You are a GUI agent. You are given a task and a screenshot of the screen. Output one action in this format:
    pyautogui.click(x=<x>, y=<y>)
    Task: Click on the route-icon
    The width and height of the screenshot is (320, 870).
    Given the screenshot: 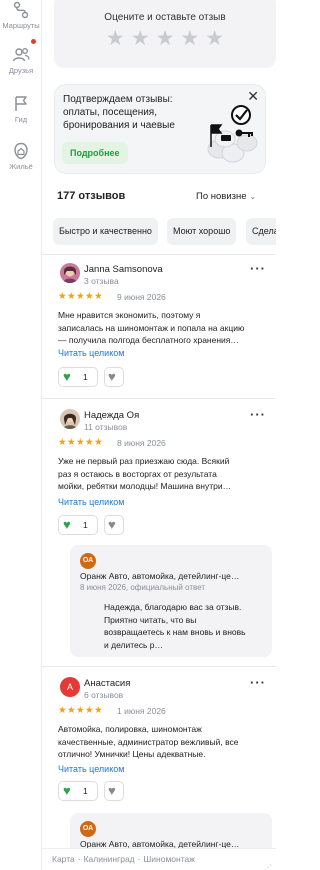 What is the action you would take?
    pyautogui.click(x=21, y=10)
    